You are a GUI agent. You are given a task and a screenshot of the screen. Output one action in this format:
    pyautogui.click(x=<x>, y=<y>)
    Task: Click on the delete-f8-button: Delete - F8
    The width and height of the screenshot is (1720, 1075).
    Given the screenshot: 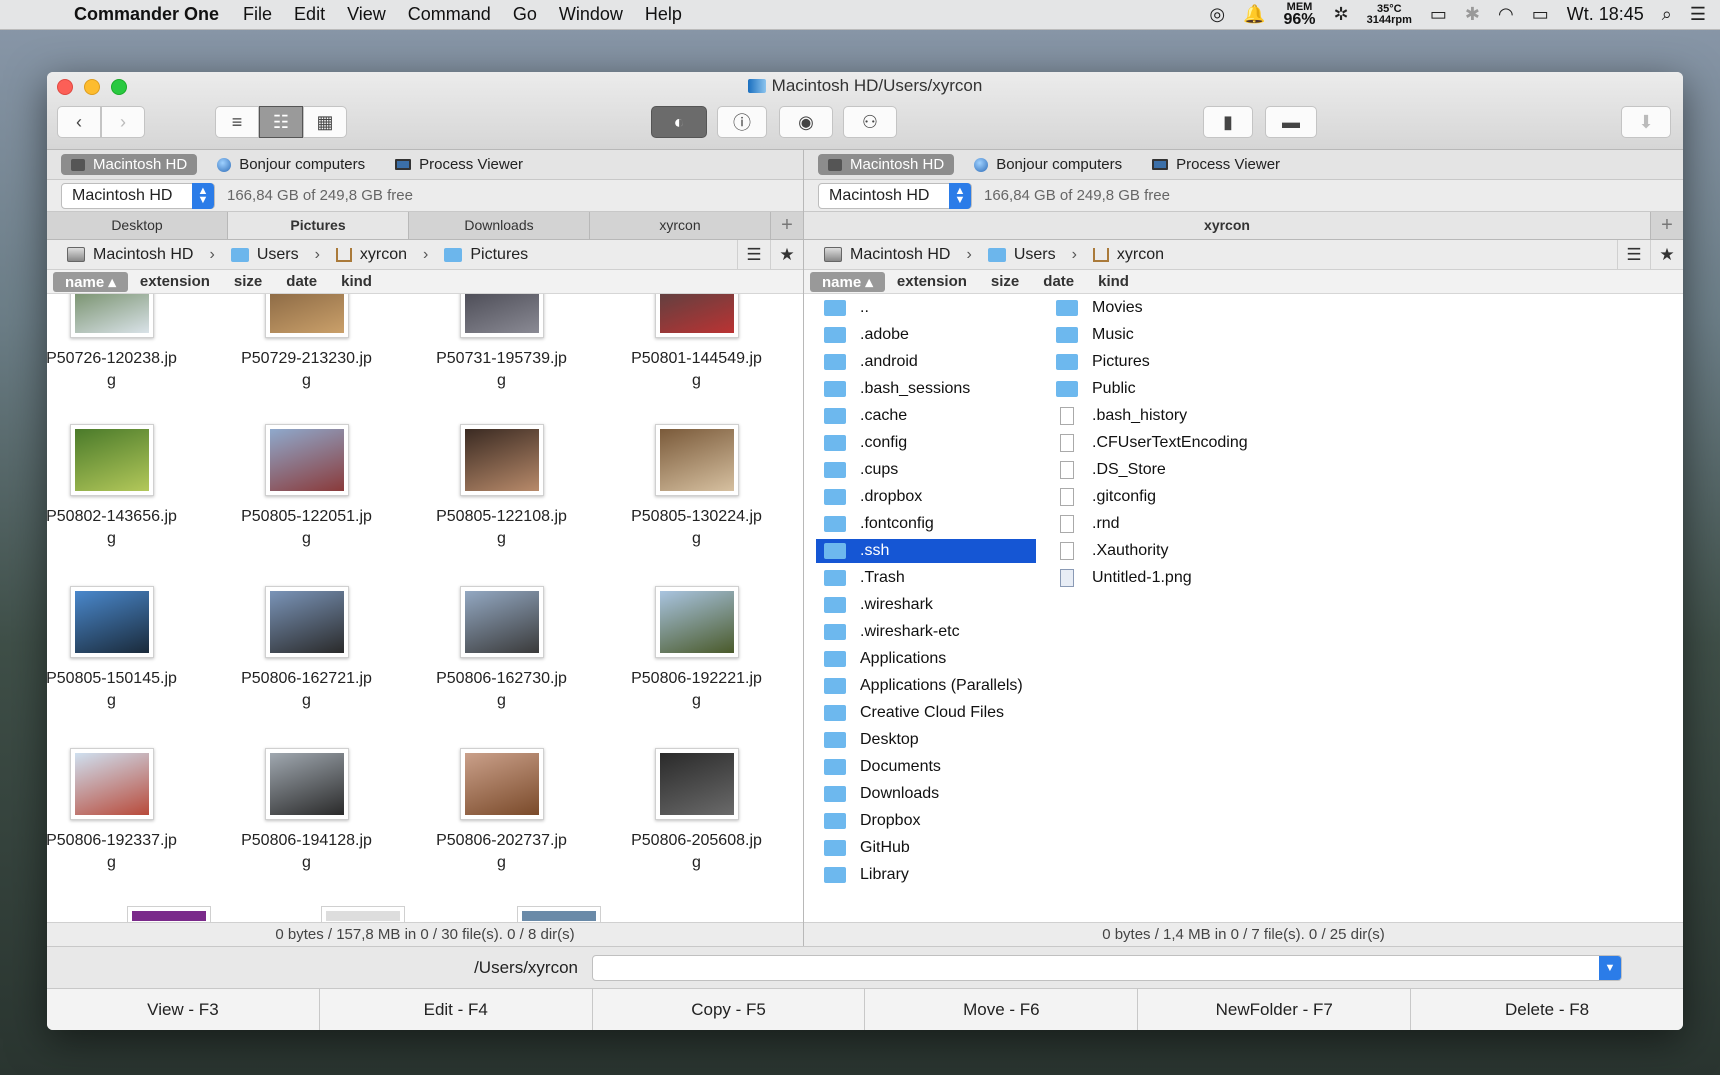 What is the action you would take?
    pyautogui.click(x=1547, y=1009)
    